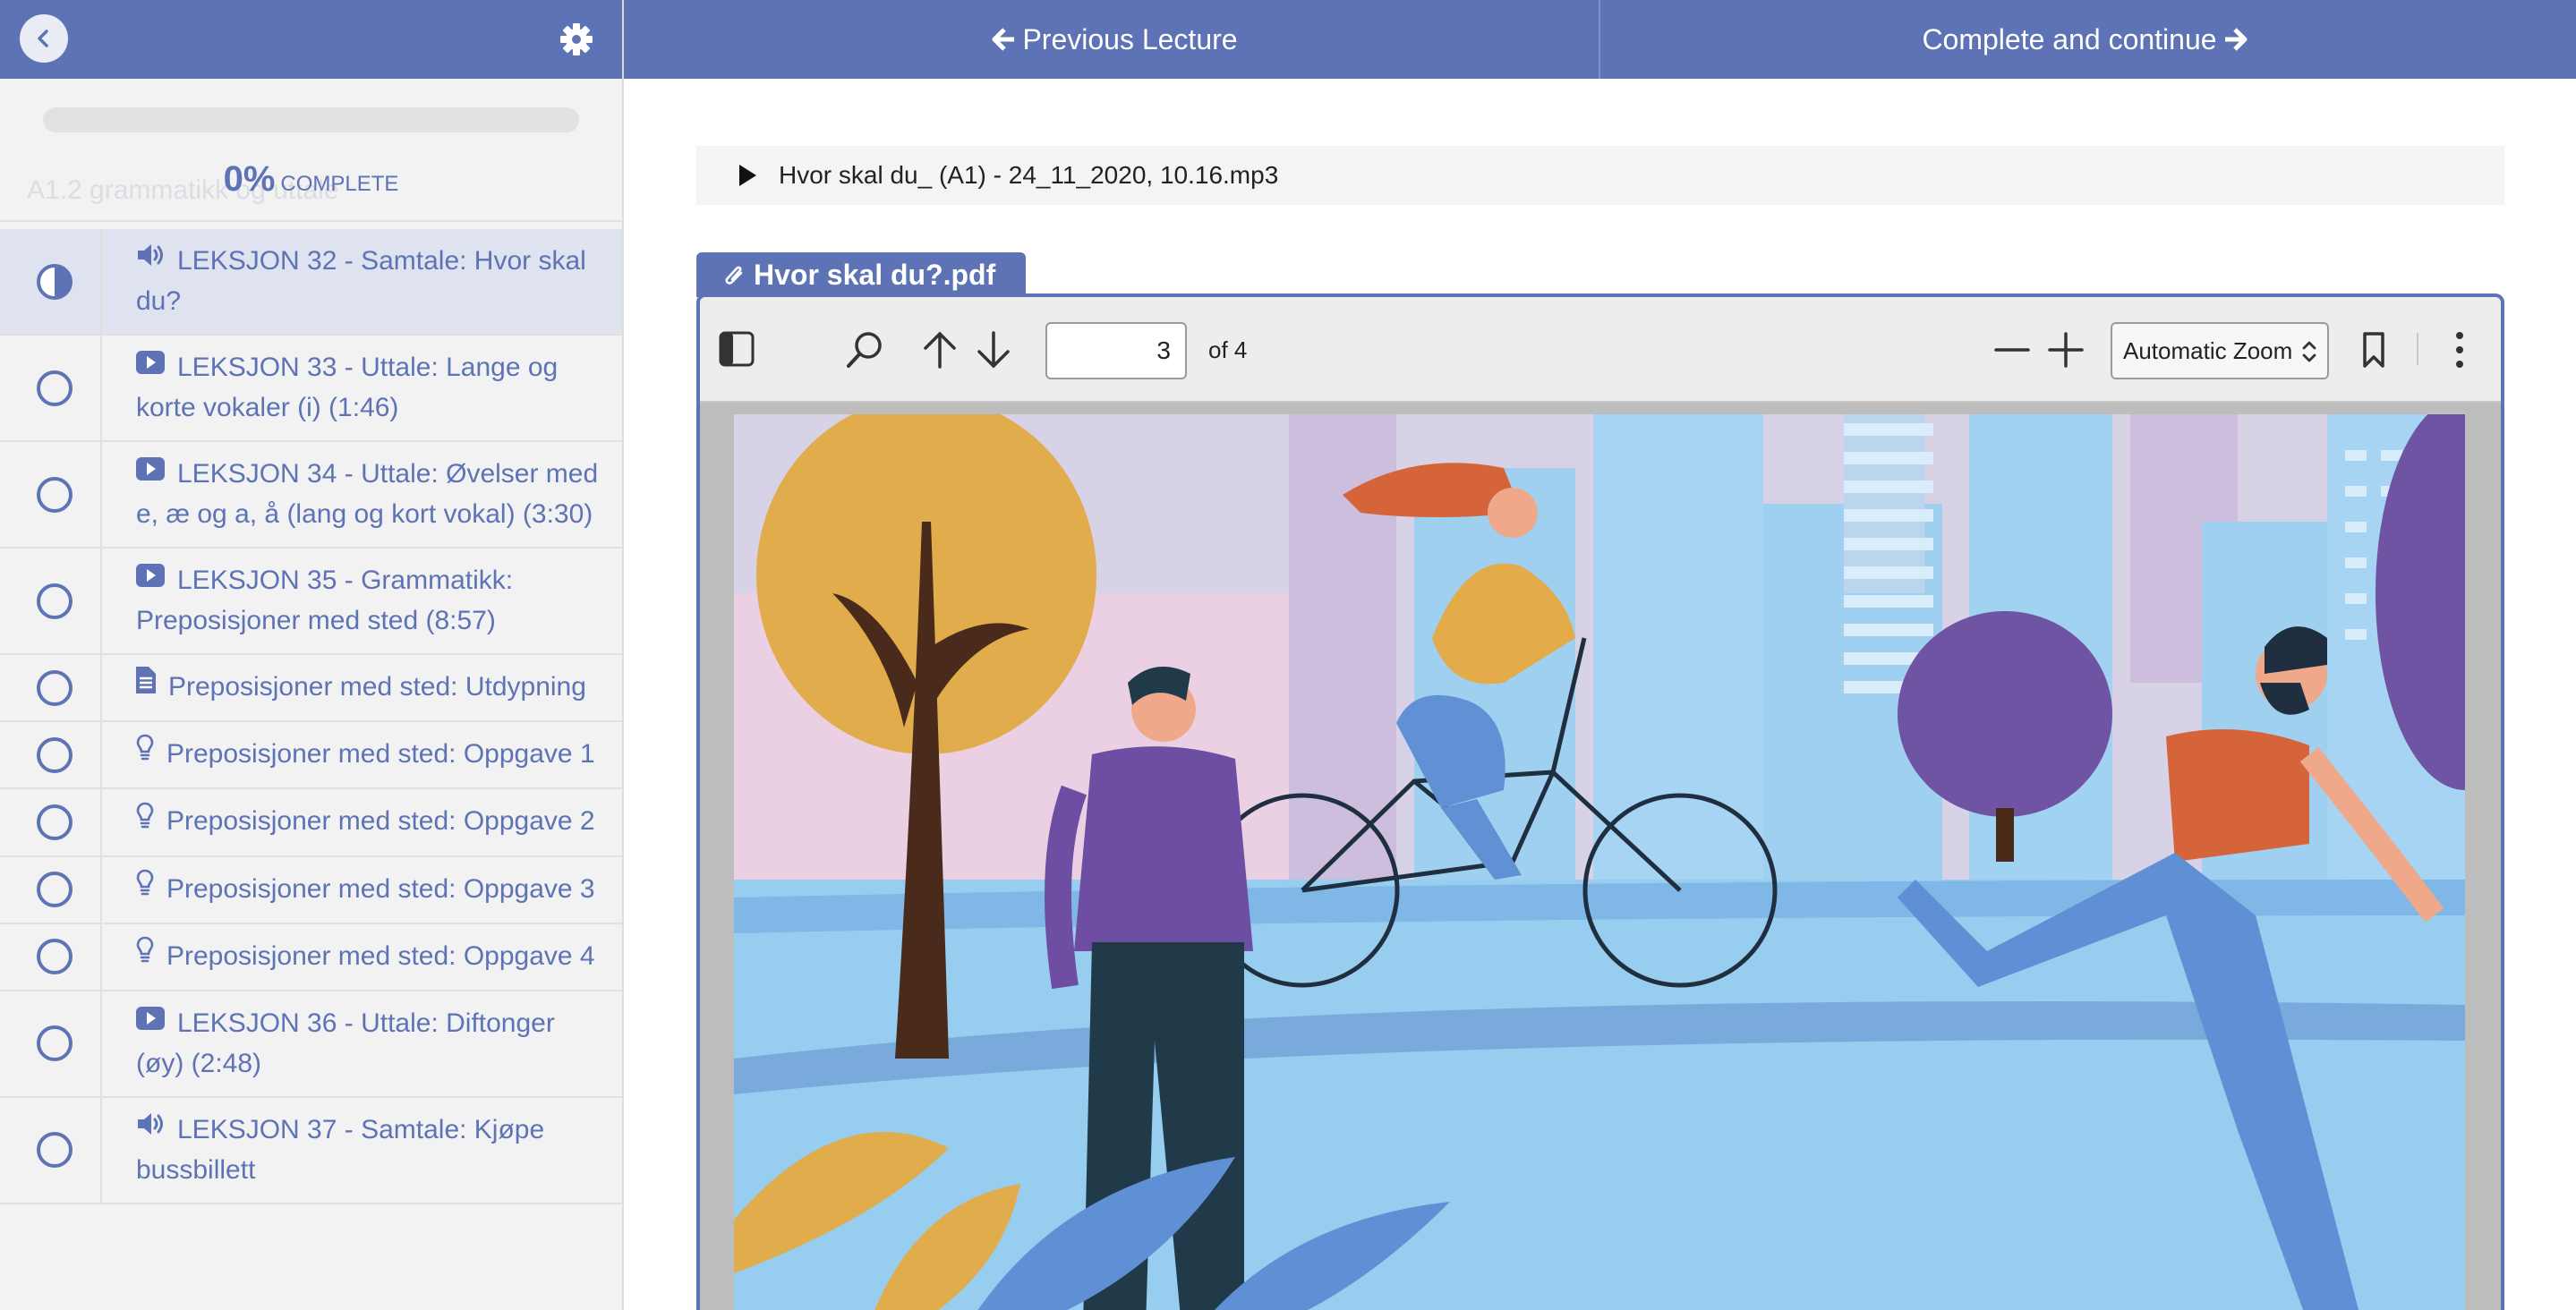  What do you see at coordinates (55, 281) in the screenshot?
I see `half-circle-icon` at bounding box center [55, 281].